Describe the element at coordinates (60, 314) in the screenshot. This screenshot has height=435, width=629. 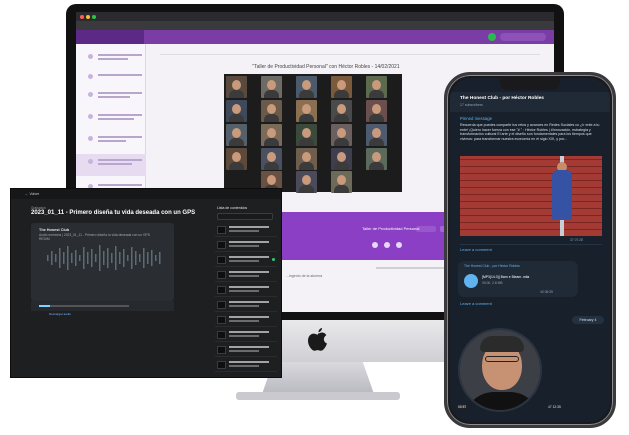
I see `download-link: Descargar audio` at that location.